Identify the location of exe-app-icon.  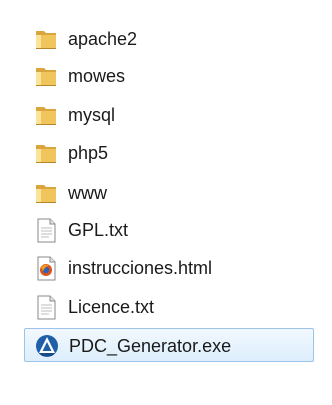
(47, 346).